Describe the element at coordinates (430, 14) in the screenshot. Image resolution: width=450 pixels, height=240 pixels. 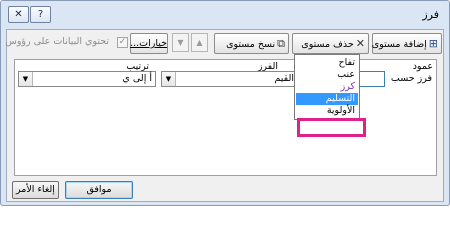
I see `dialog-title: فرز` at that location.